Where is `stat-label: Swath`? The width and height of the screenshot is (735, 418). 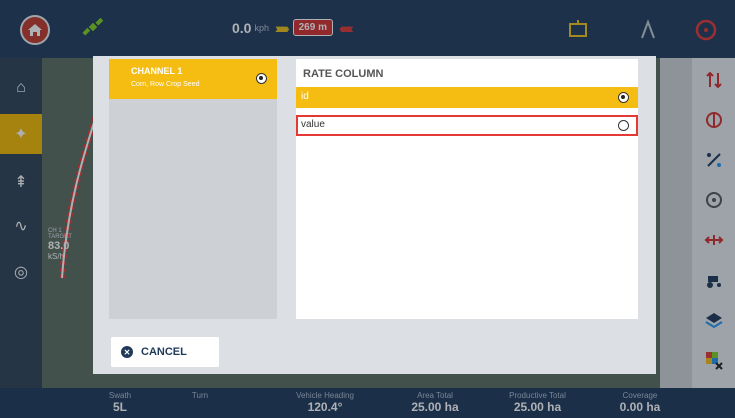
stat-label: Swath is located at coordinates (120, 395).